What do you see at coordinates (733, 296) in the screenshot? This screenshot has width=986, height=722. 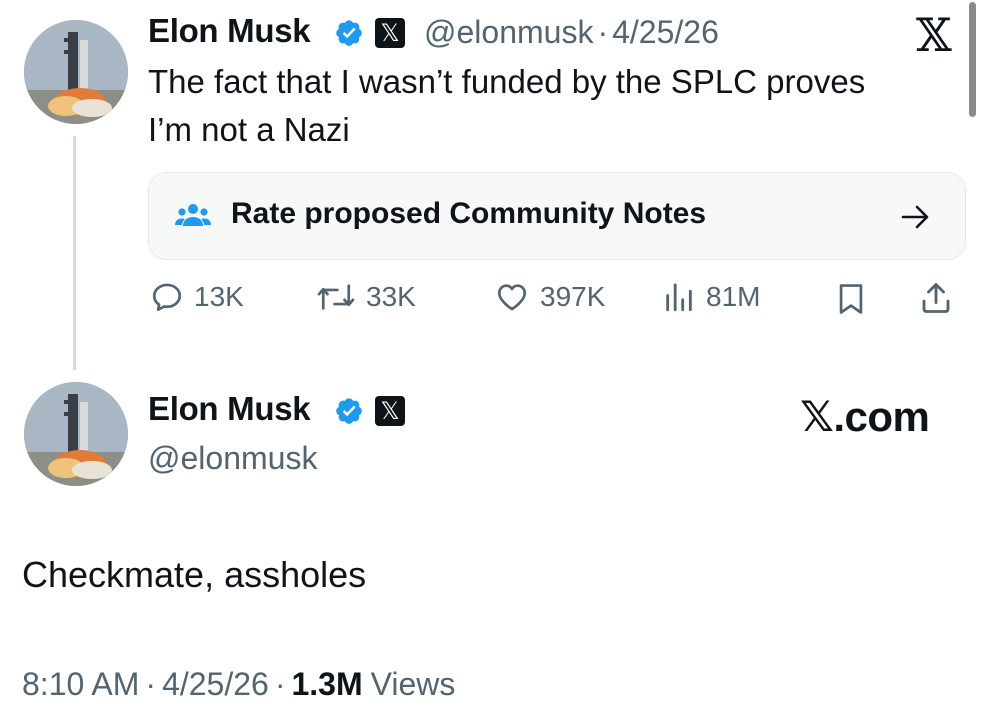 I see `views-count: 81M` at bounding box center [733, 296].